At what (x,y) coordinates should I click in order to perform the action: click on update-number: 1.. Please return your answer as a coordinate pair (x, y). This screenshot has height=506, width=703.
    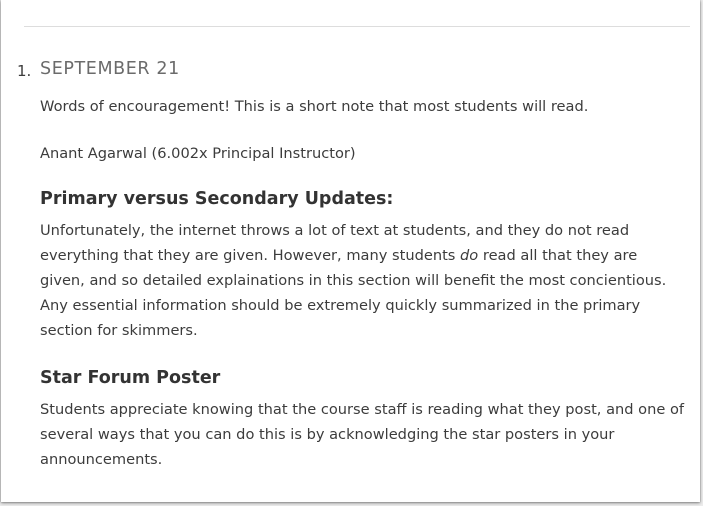
    Looking at the image, I should click on (24, 71).